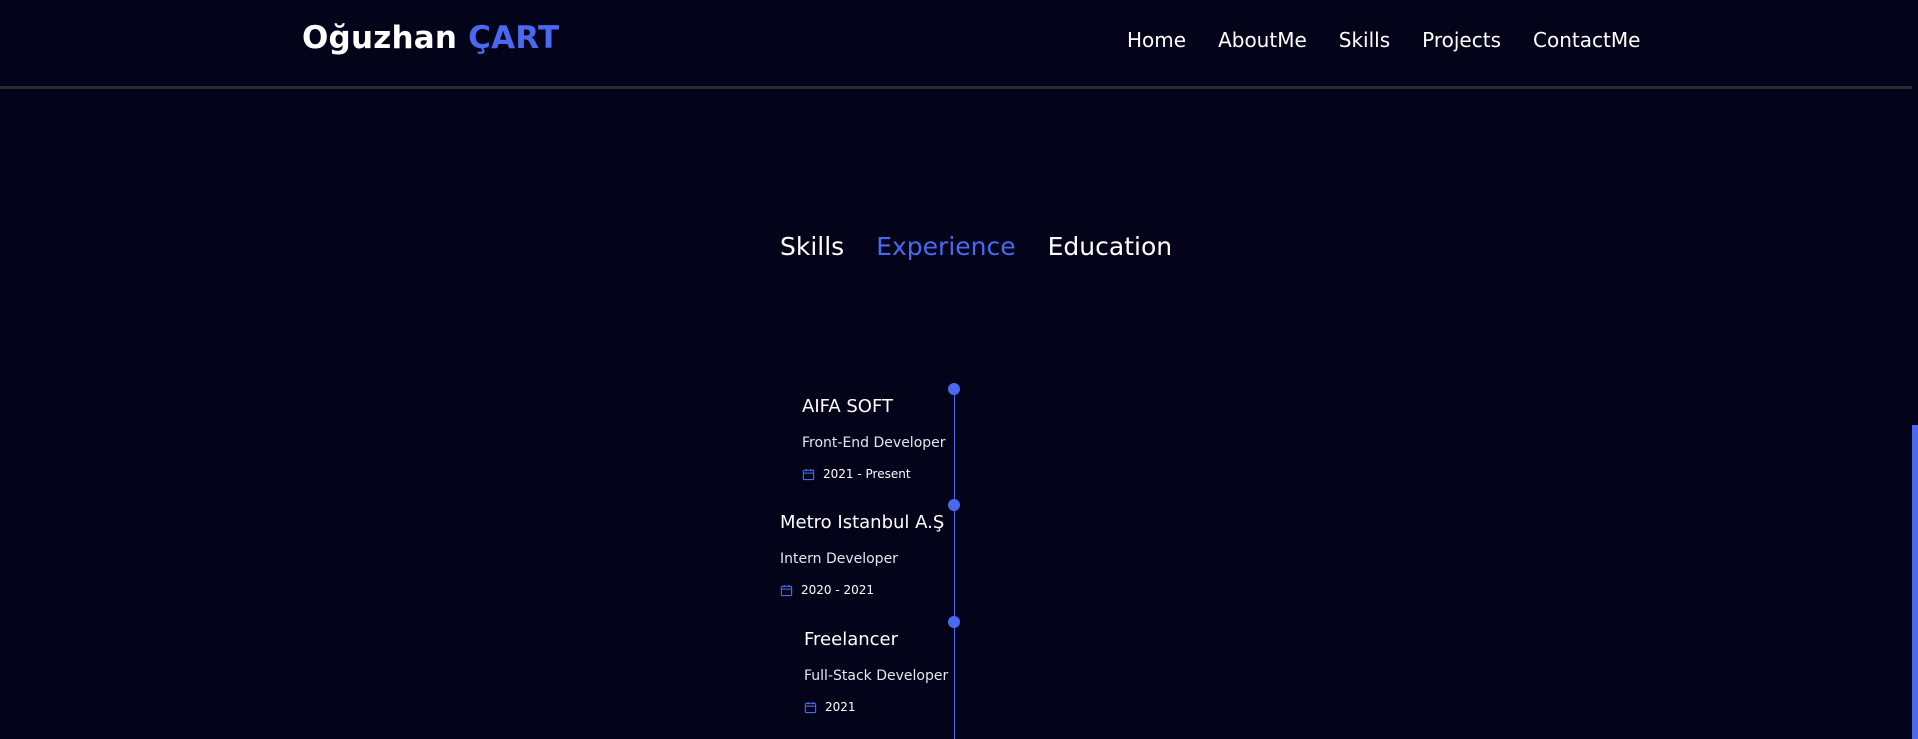 This screenshot has height=739, width=1918. I want to click on entry-company: Freelancer, so click(851, 639).